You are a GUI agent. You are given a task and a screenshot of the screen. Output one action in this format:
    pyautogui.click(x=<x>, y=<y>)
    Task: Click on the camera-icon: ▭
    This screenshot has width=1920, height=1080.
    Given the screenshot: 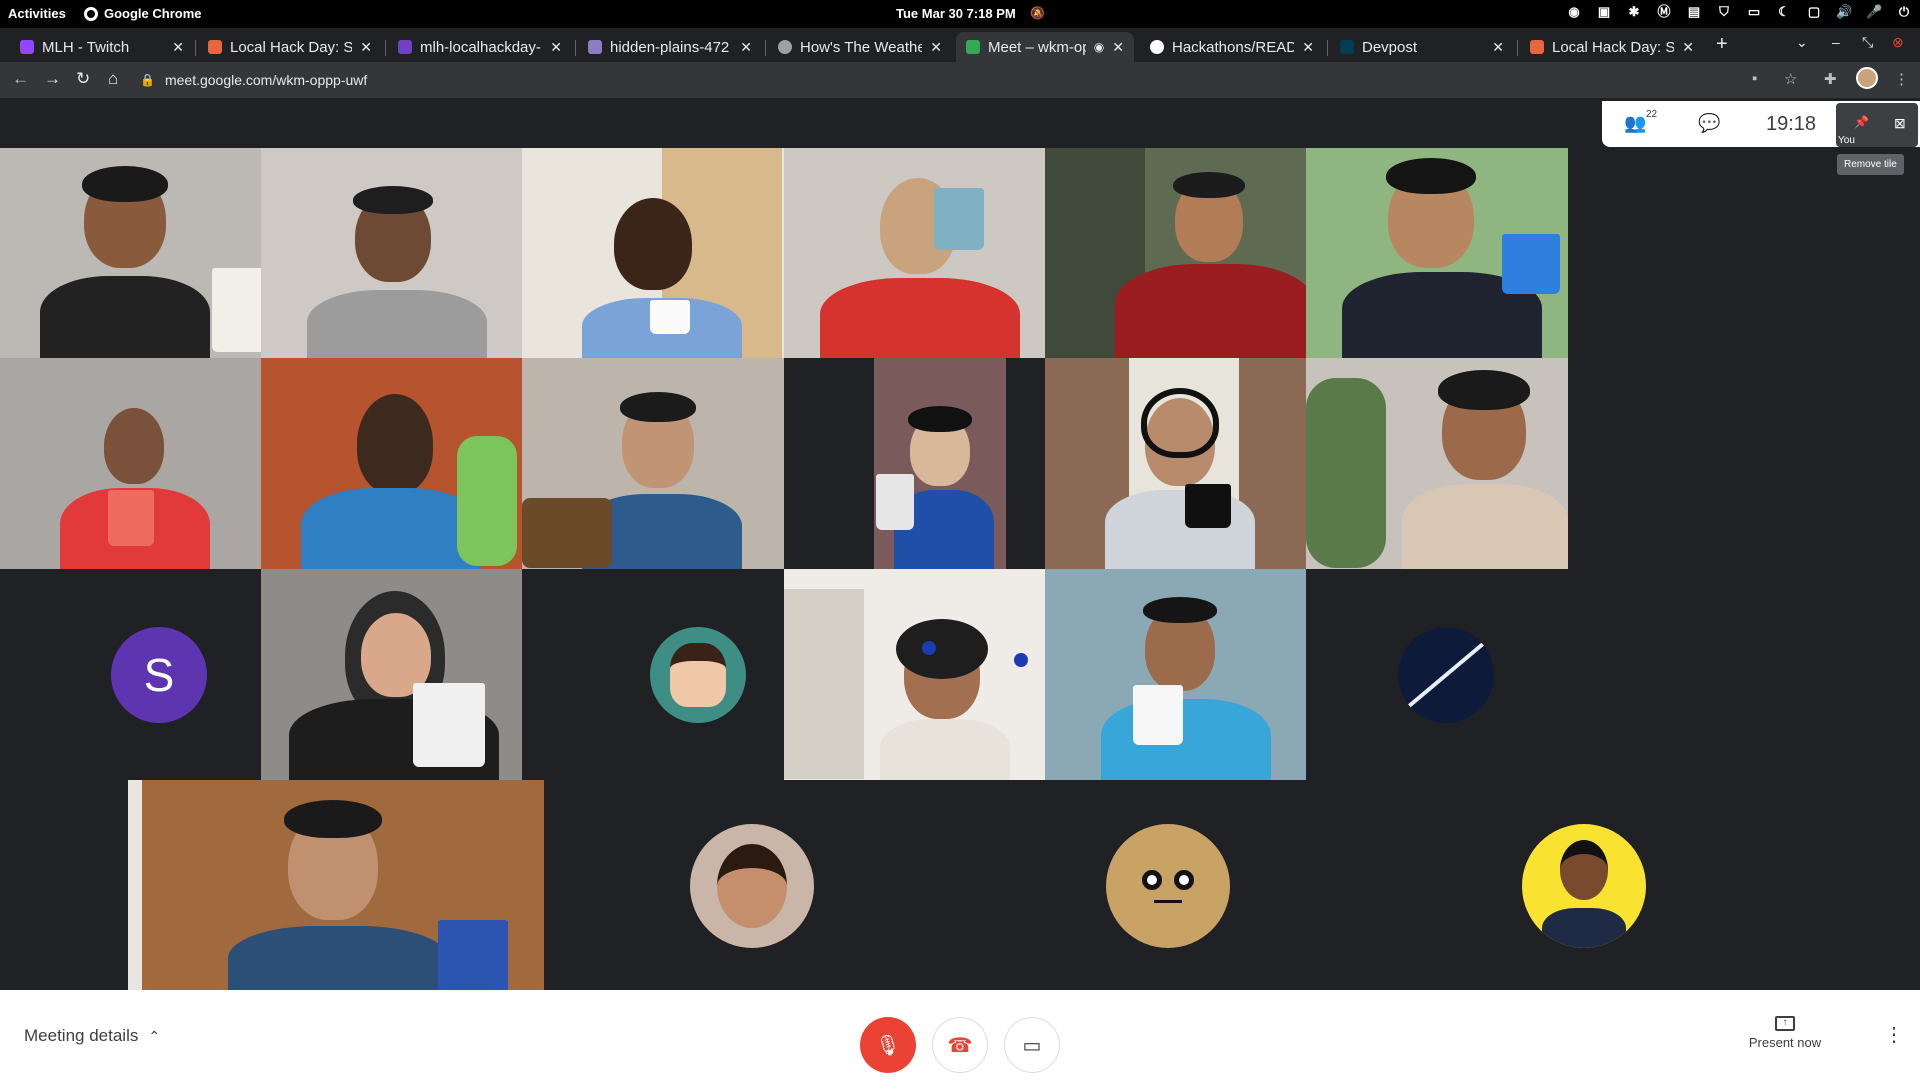 What is the action you would take?
    pyautogui.click(x=1032, y=1045)
    